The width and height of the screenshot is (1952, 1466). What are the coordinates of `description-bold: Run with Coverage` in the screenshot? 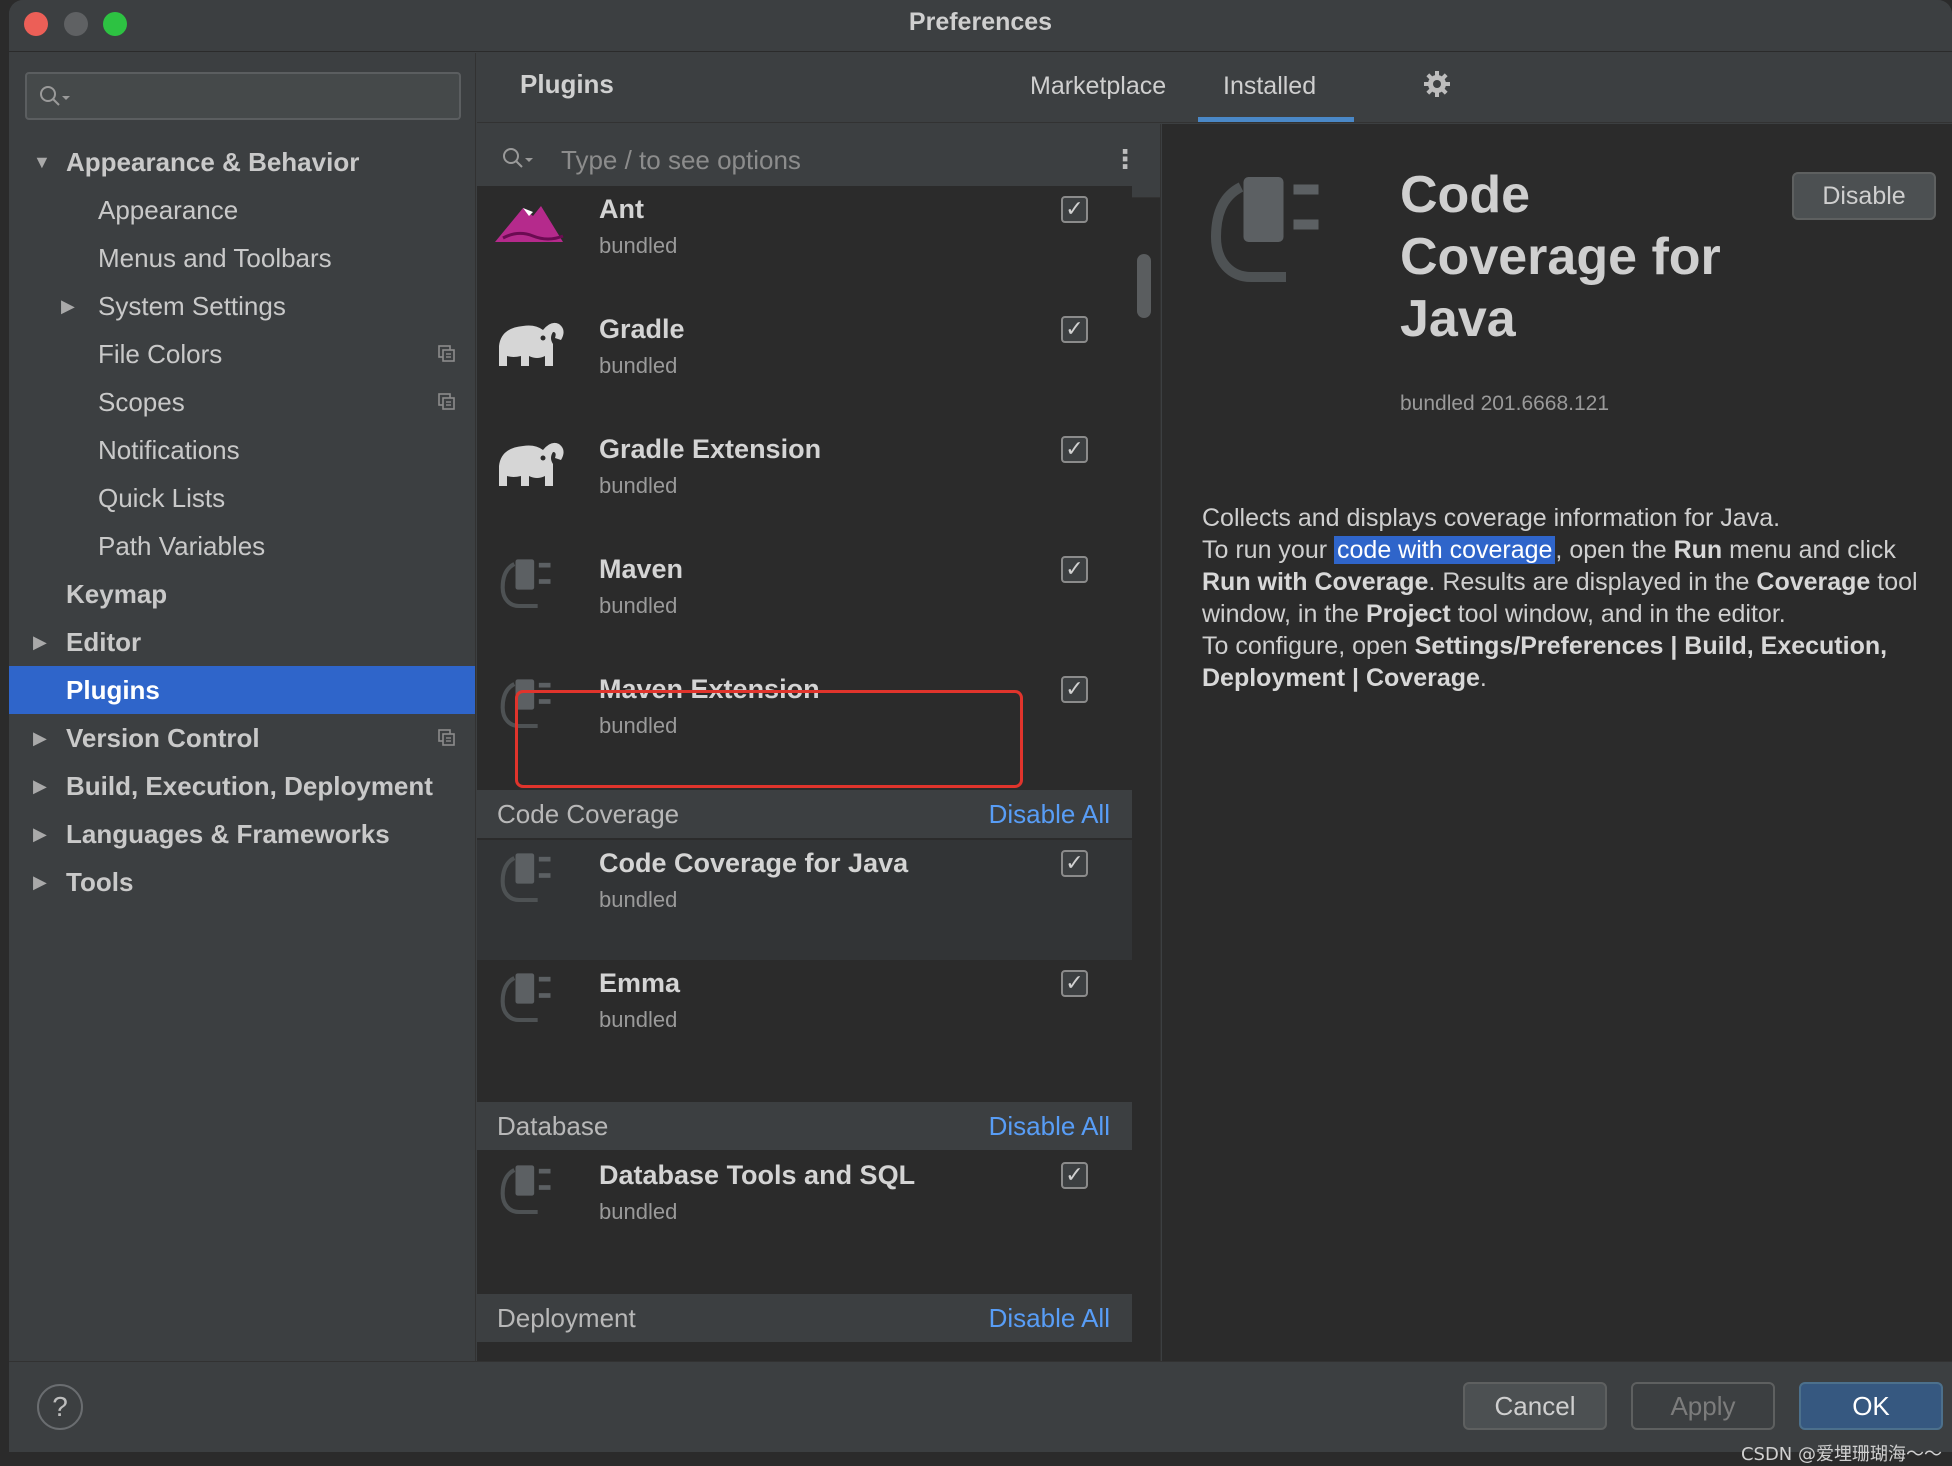 It's located at (1315, 582).